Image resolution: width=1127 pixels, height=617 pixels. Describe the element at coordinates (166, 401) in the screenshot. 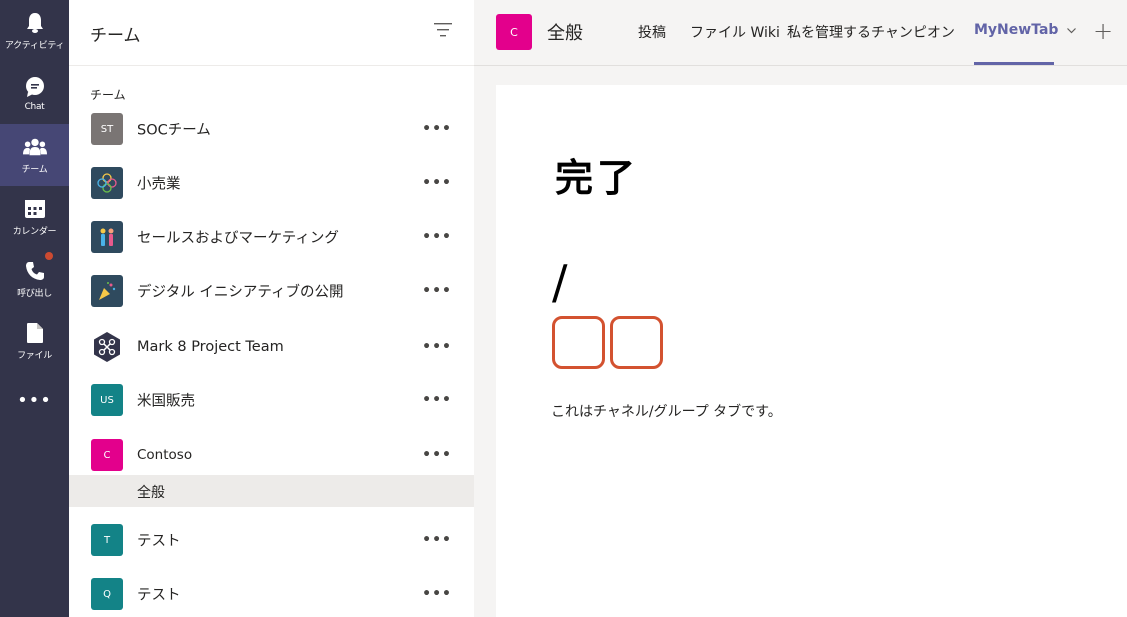

I see `team-name: 米国販売` at that location.